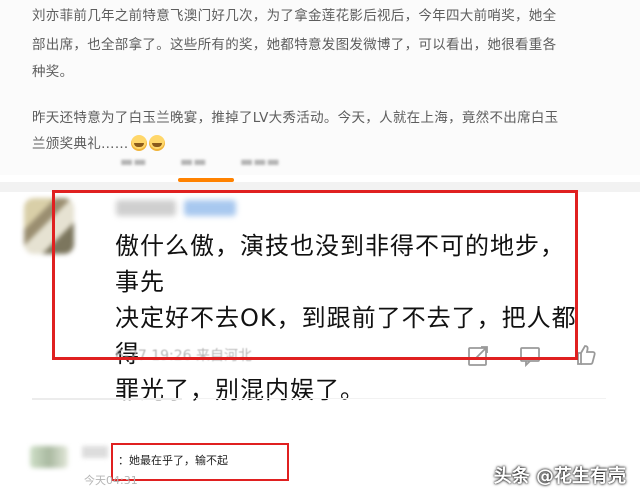 The height and width of the screenshot is (502, 640). What do you see at coordinates (173, 460) in the screenshot?
I see `reply-text: ：她最在乎了，输不起` at bounding box center [173, 460].